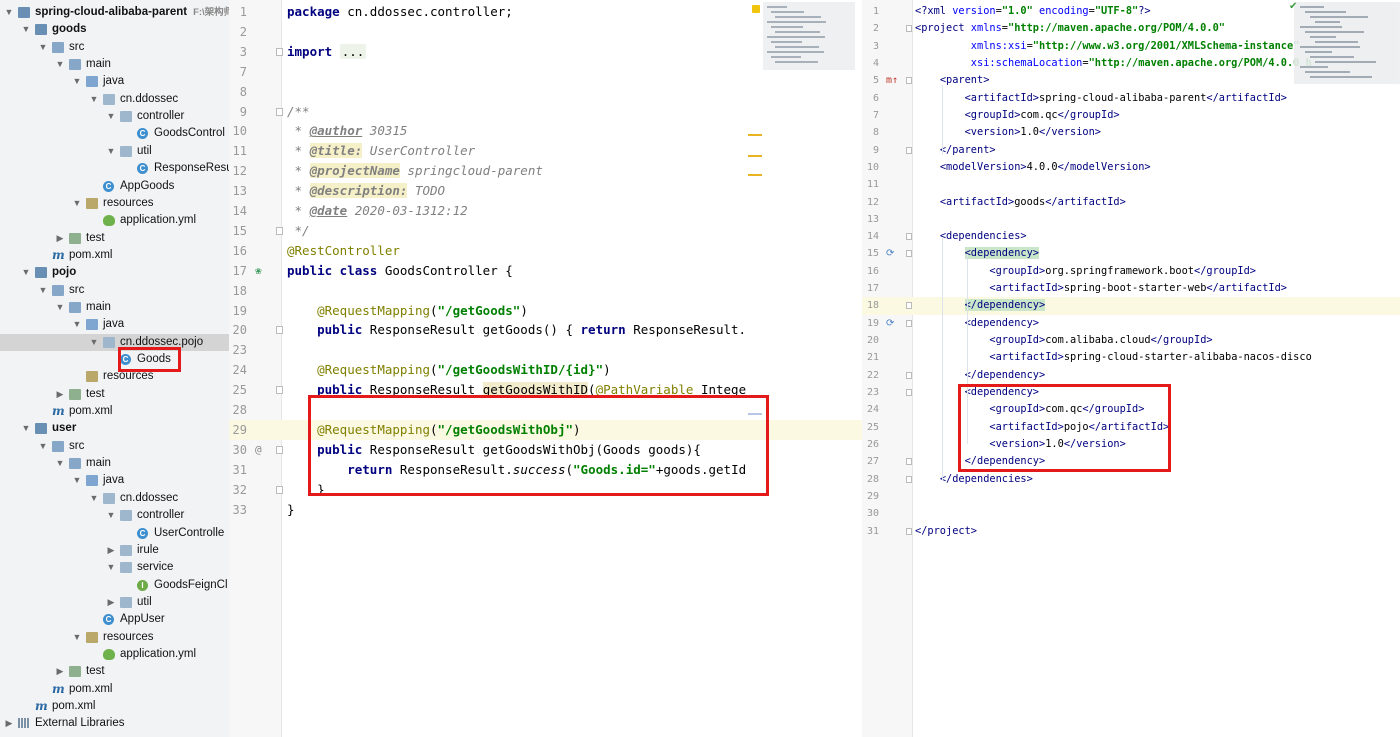  I want to click on xml-line: 11, so click(1131, 184).